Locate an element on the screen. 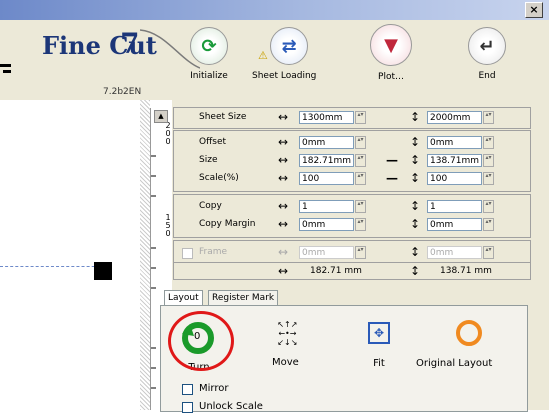 The width and height of the screenshot is (549, 413). copy-row: Copy ↔ 1 ▴▾ ↕ 1 ▴▾ is located at coordinates (352, 207).